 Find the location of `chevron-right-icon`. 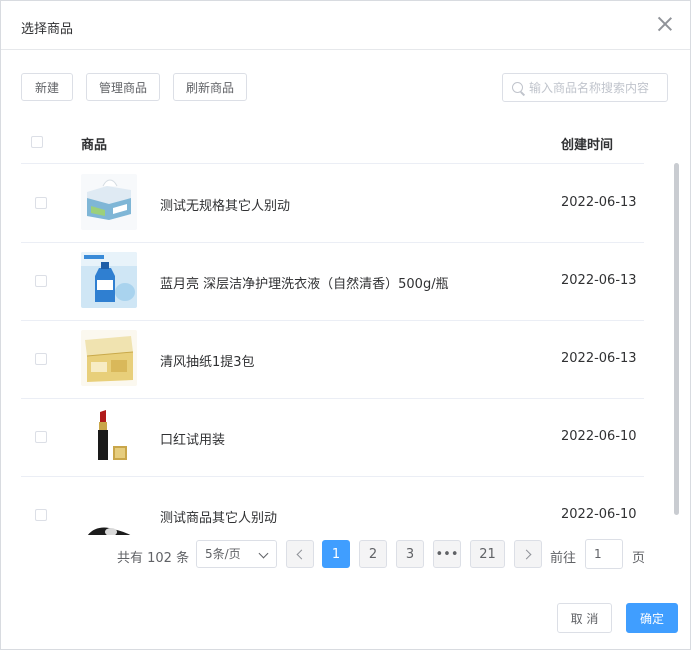

chevron-right-icon is located at coordinates (526, 554).